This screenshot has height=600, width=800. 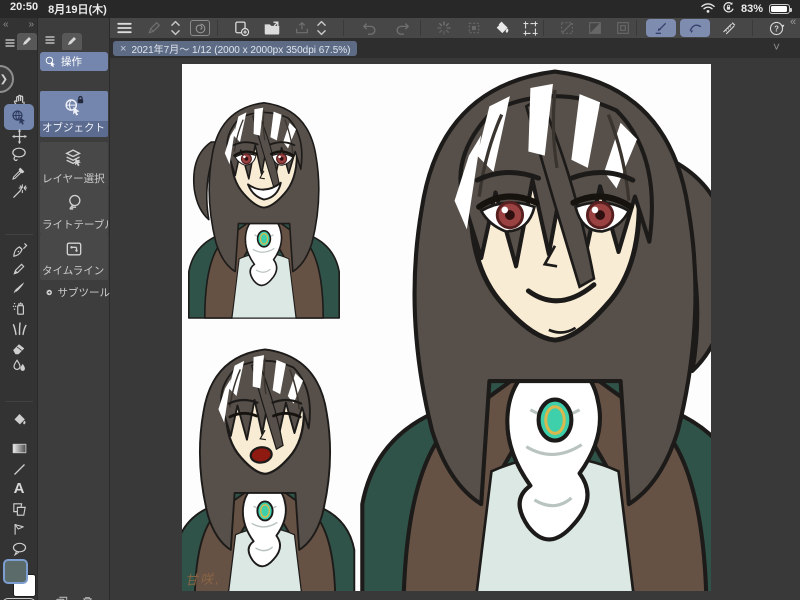 I want to click on duplicate-layer-button, so click(x=62, y=597).